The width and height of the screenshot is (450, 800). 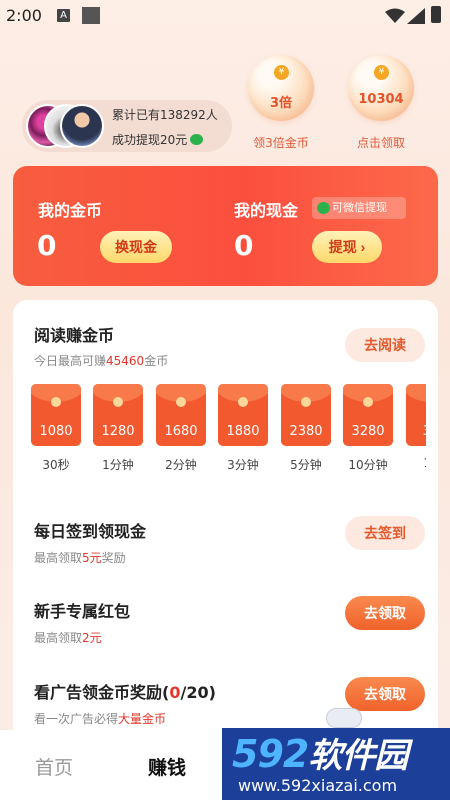 What do you see at coordinates (270, 754) in the screenshot?
I see `watermark-number: 592` at bounding box center [270, 754].